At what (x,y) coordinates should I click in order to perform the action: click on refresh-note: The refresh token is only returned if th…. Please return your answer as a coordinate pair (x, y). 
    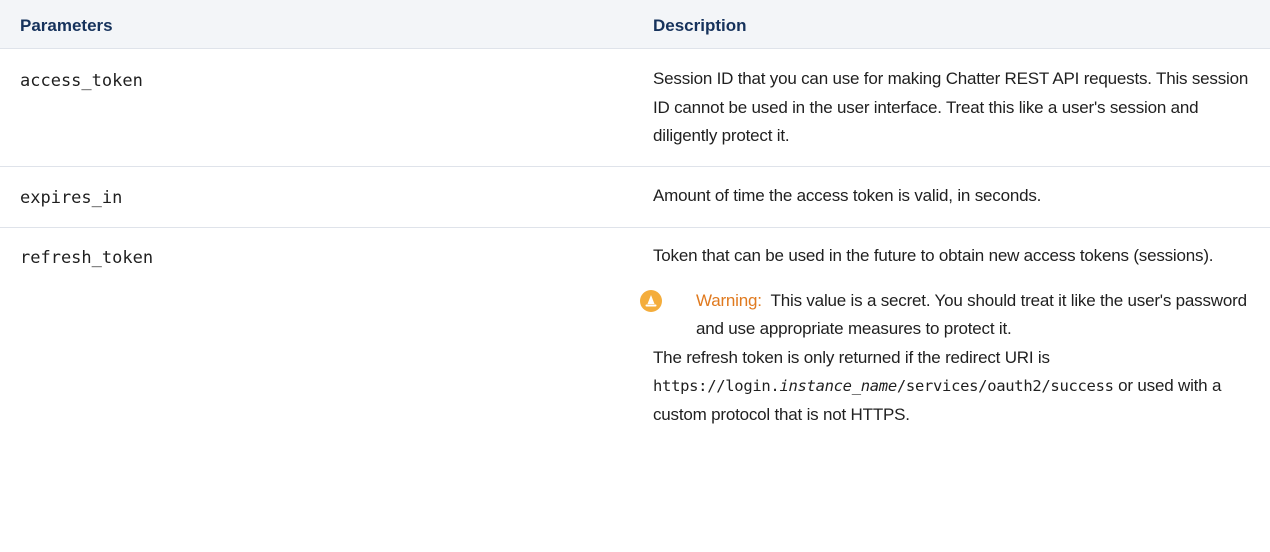
    Looking at the image, I should click on (955, 387).